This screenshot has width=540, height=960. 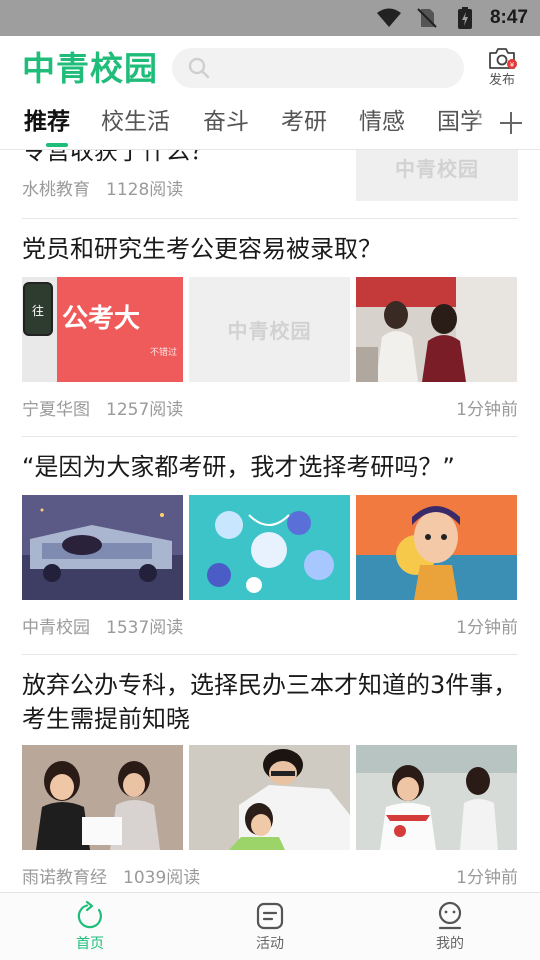 I want to click on article-title: 放弃公办专科，选择民办三本才知道的3件事，考生需提前知晓, so click(x=270, y=702).